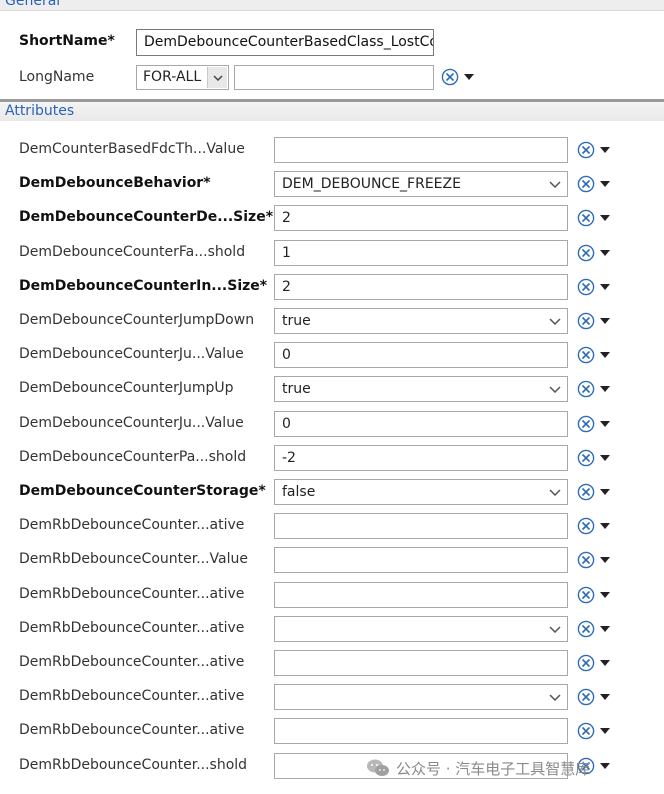 Image resolution: width=664 pixels, height=794 pixels. I want to click on attribute-value: 2, so click(286, 218).